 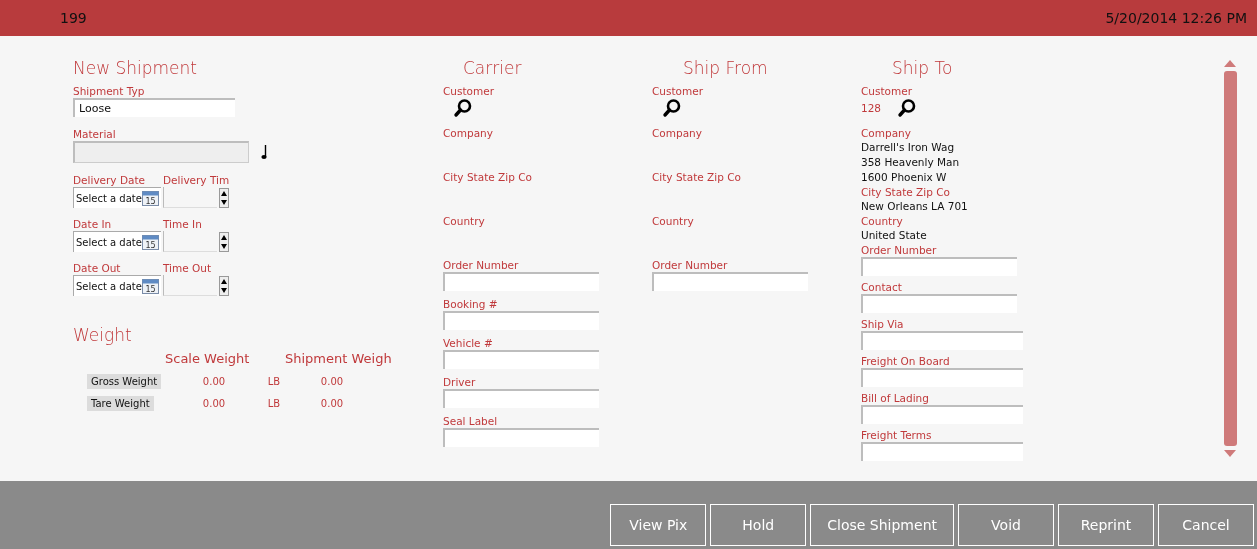 What do you see at coordinates (182, 224) in the screenshot?
I see `field-label: Time In` at bounding box center [182, 224].